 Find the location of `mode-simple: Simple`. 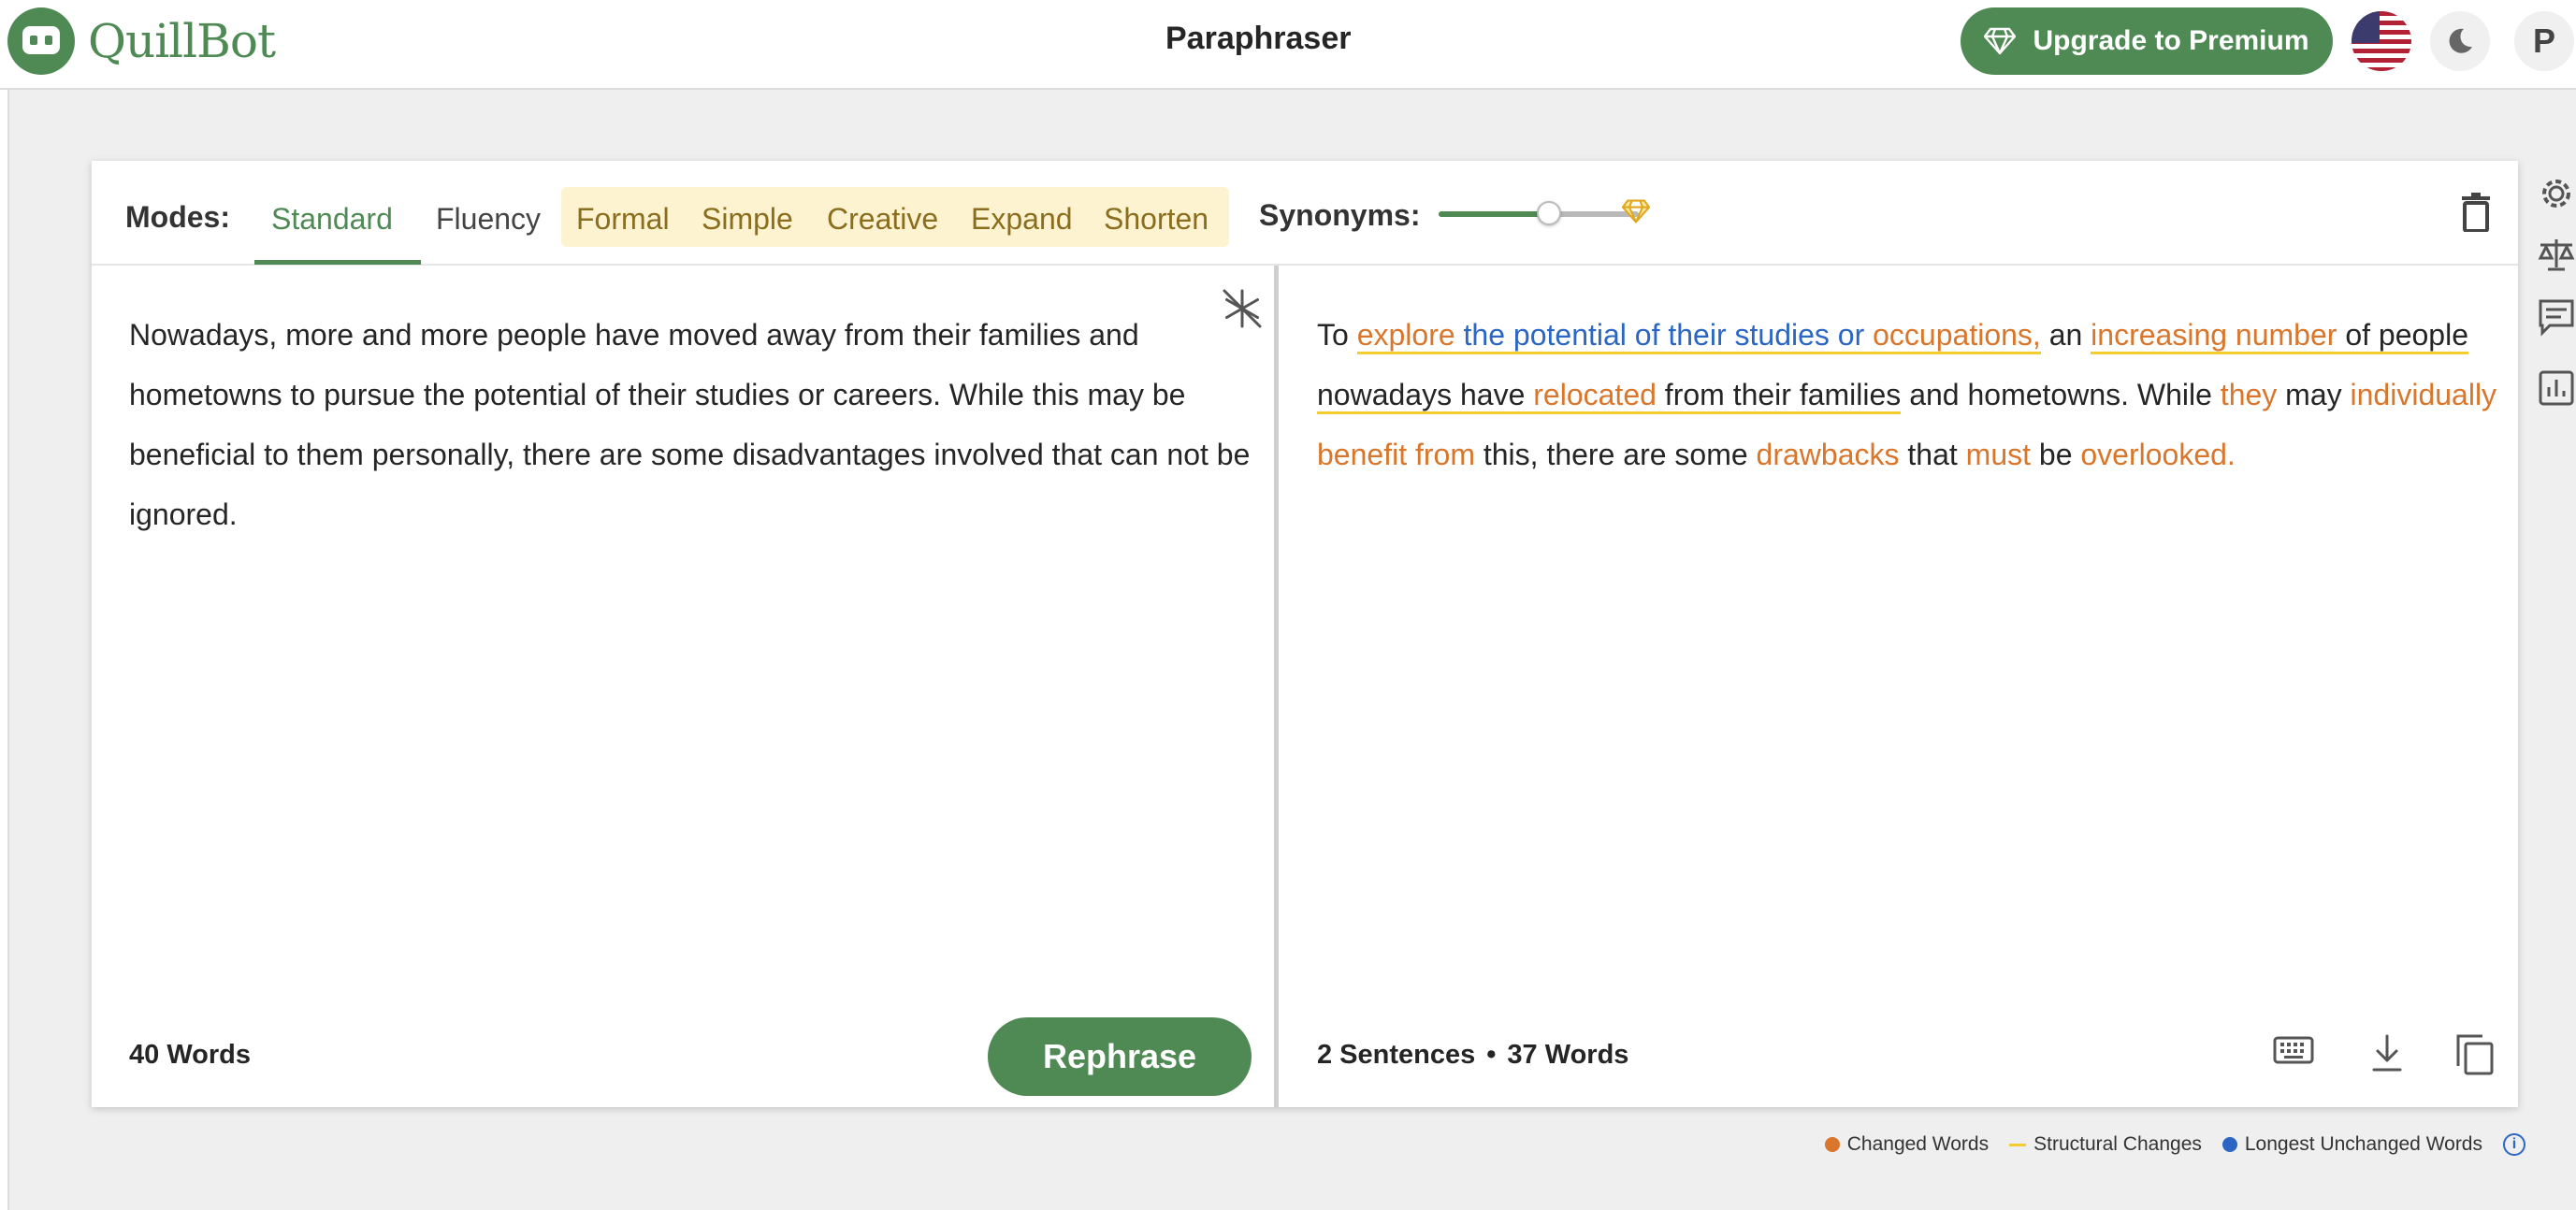

mode-simple: Simple is located at coordinates (747, 219).